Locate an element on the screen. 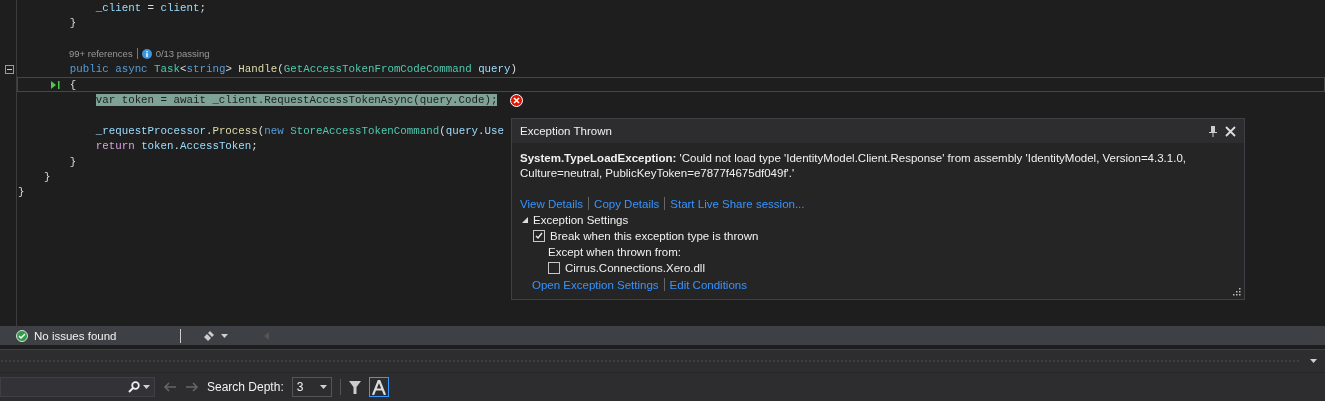 This screenshot has height=401, width=1325. check-icon is located at coordinates (22, 335).